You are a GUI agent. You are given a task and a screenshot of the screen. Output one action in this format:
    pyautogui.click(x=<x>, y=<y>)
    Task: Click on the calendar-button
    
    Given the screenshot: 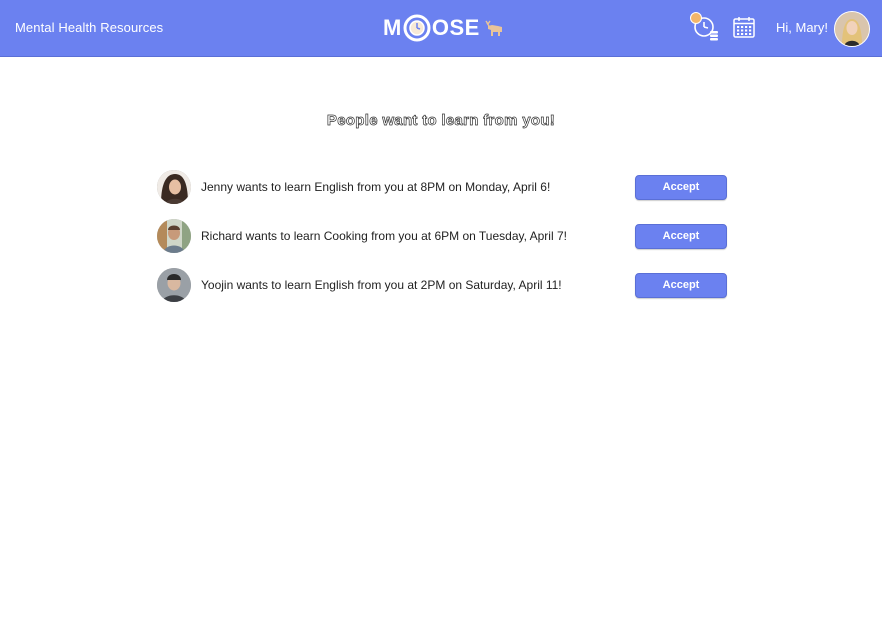 What is the action you would take?
    pyautogui.click(x=744, y=27)
    